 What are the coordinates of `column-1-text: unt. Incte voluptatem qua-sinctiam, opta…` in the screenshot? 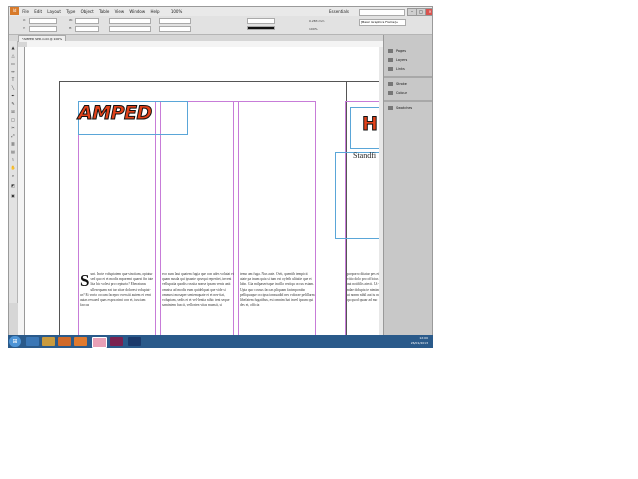 It's located at (117, 290).